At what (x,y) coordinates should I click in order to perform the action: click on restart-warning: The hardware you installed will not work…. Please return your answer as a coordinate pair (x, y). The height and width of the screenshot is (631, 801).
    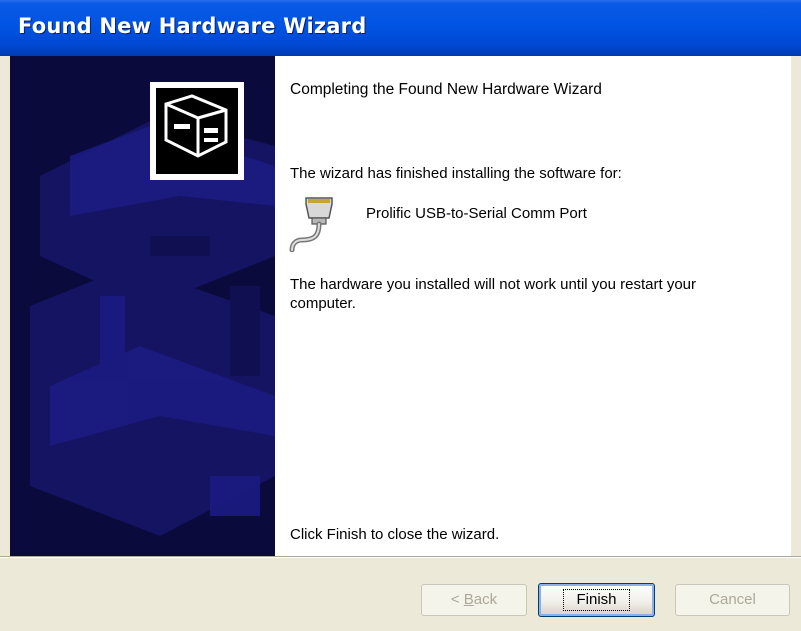
    Looking at the image, I should click on (493, 294).